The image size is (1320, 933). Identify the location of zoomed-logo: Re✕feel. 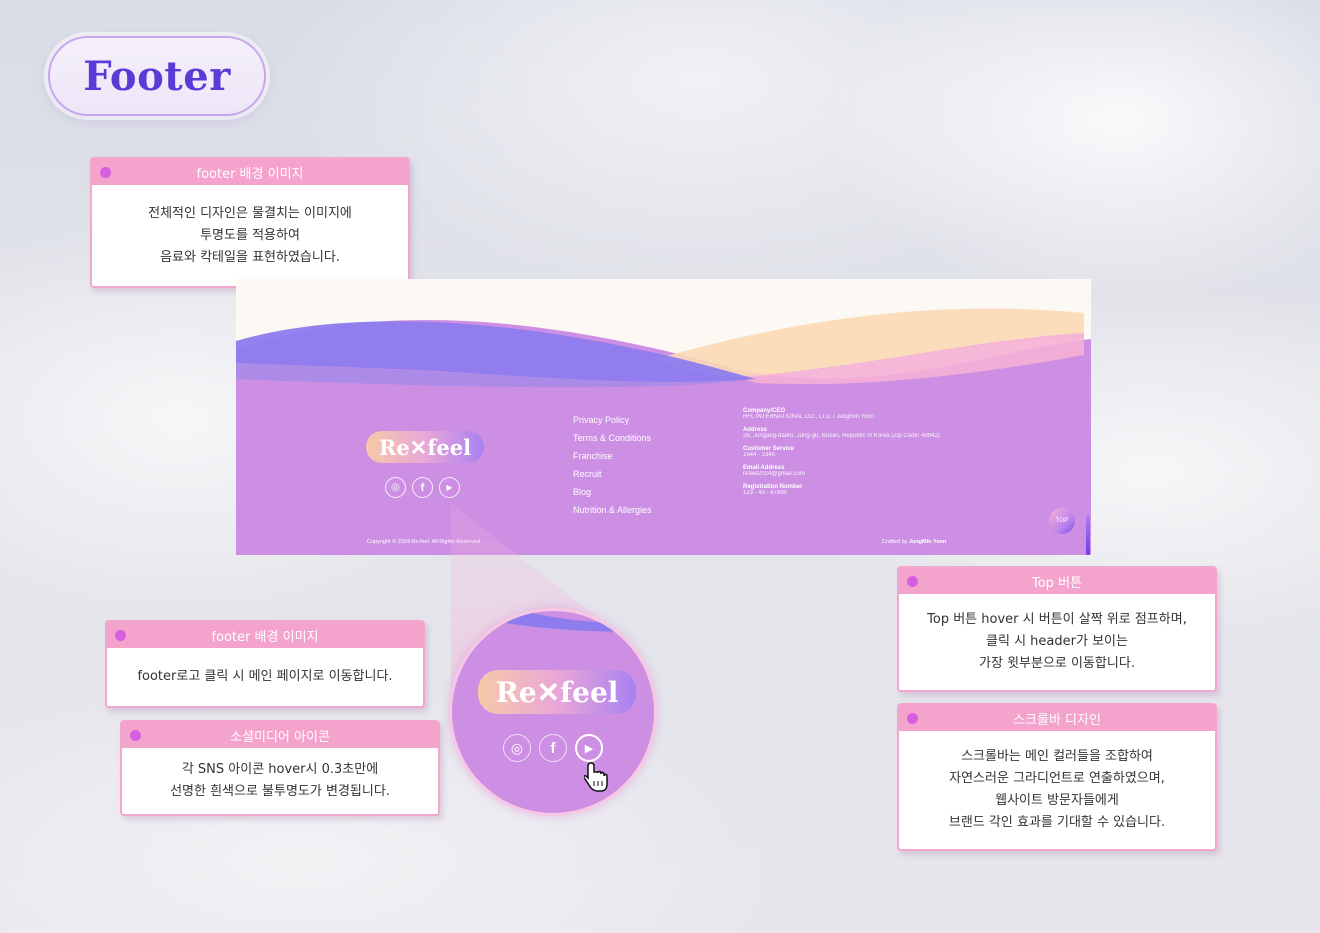
(557, 692).